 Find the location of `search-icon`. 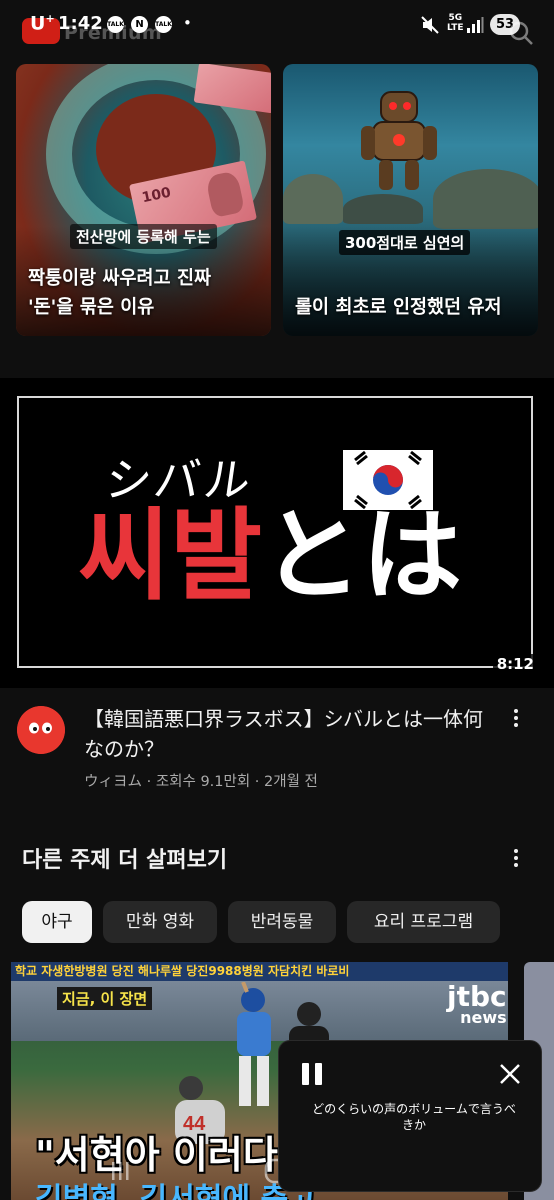

search-icon is located at coordinates (521, 33).